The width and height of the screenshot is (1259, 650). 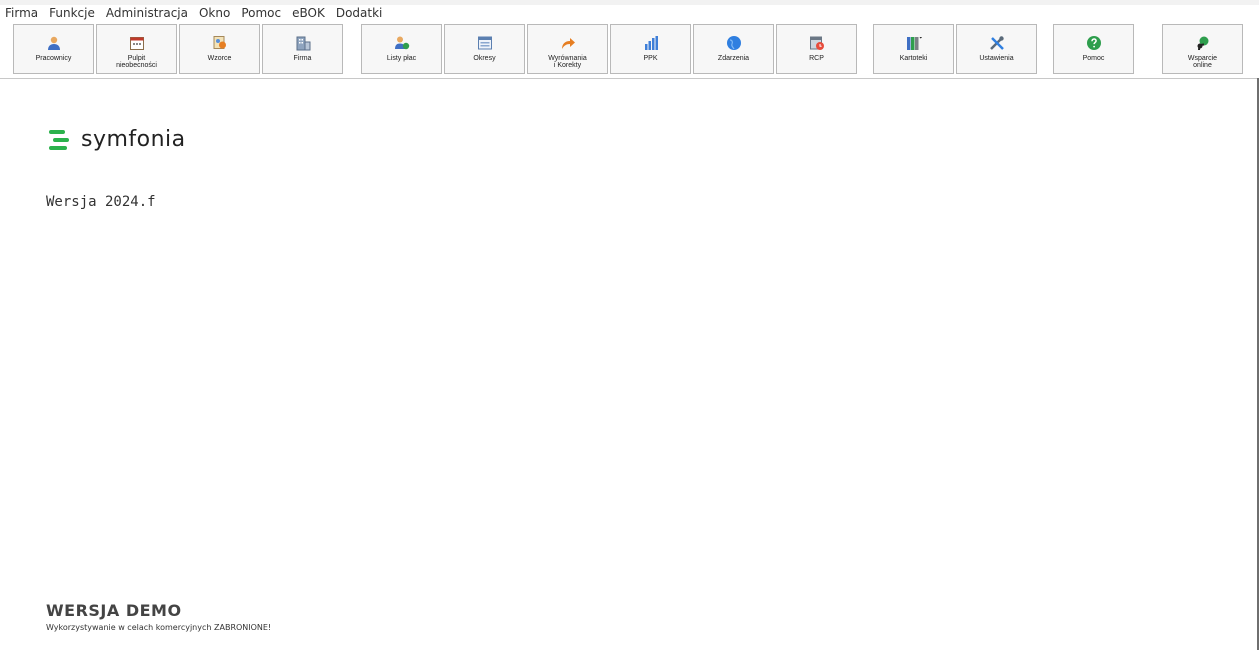 What do you see at coordinates (360, 13) in the screenshot?
I see `menu-dodatki: Dodatki` at bounding box center [360, 13].